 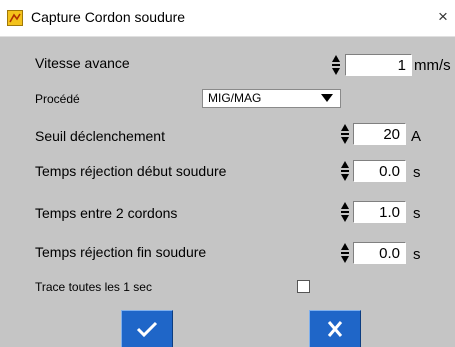 I want to click on trace-checkbox, so click(x=303, y=286).